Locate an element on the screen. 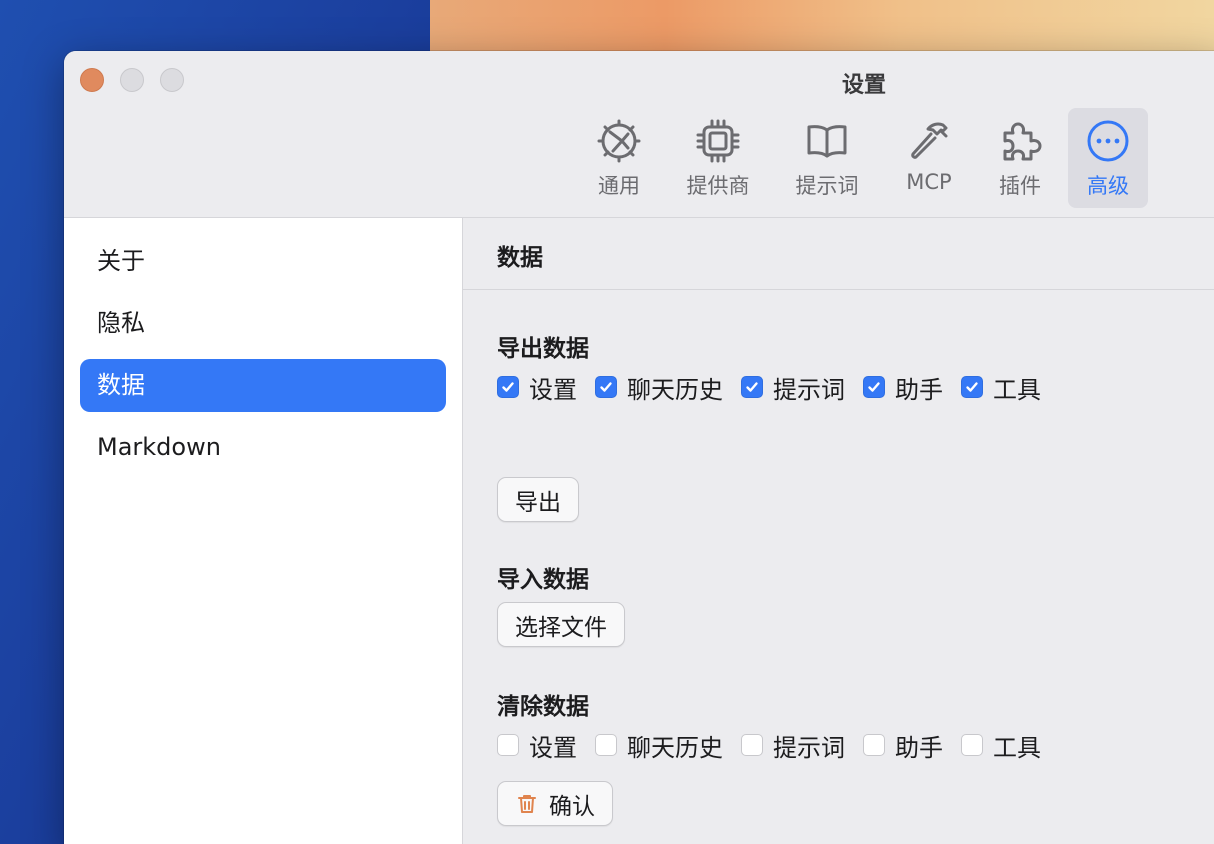  clear-prompts-checkbox is located at coordinates (752, 745).